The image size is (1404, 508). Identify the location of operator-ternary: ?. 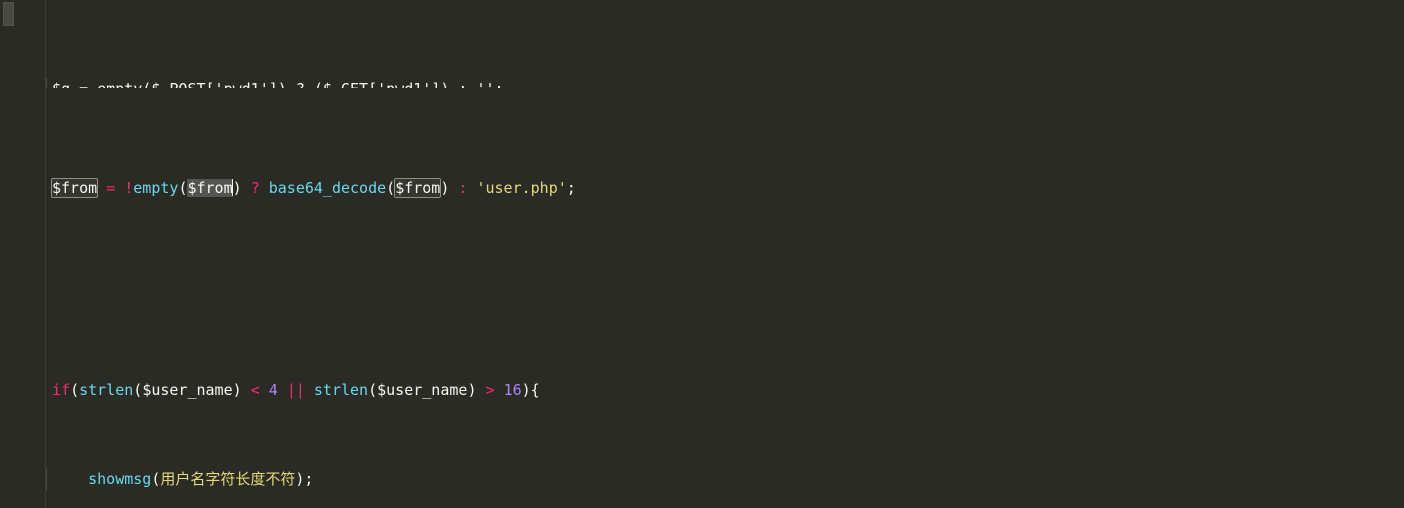
(255, 188).